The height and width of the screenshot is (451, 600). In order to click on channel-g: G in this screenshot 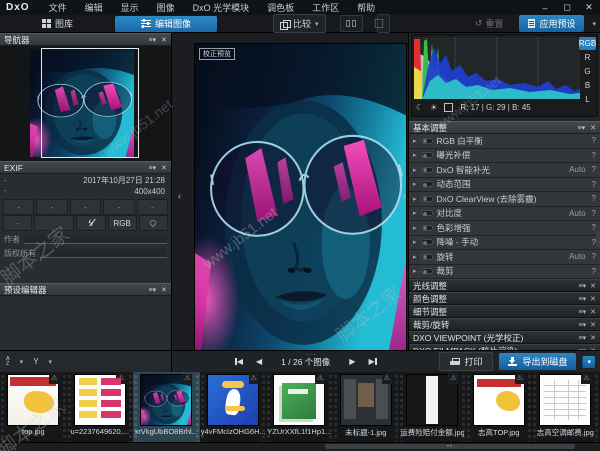, I will do `click(587, 71)`.